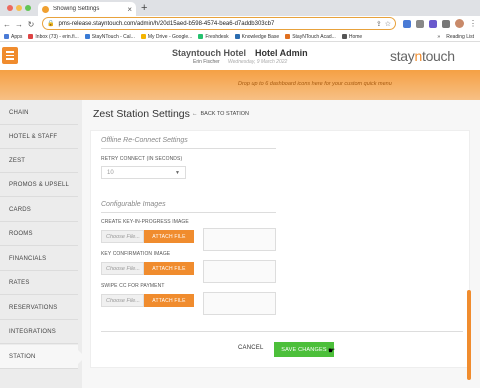 The height and width of the screenshot is (388, 480). What do you see at coordinates (446, 23) in the screenshot?
I see `puzzle-icon` at bounding box center [446, 23].